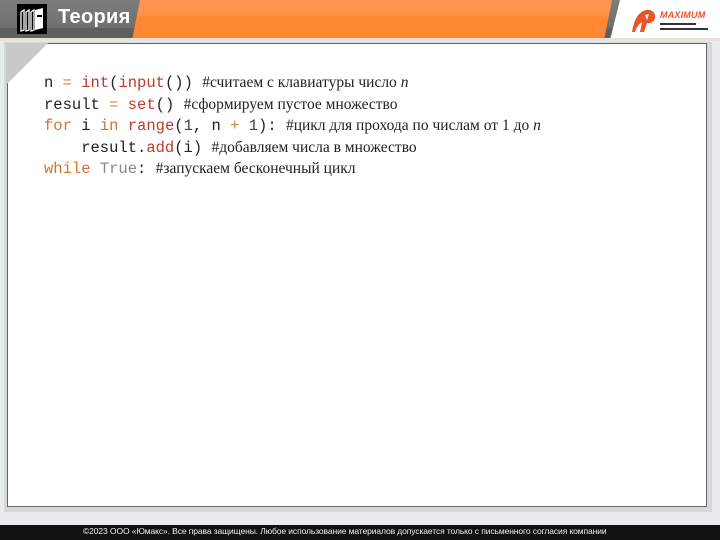  I want to click on code-comment-text: #добавляем числа в множество, so click(314, 147).